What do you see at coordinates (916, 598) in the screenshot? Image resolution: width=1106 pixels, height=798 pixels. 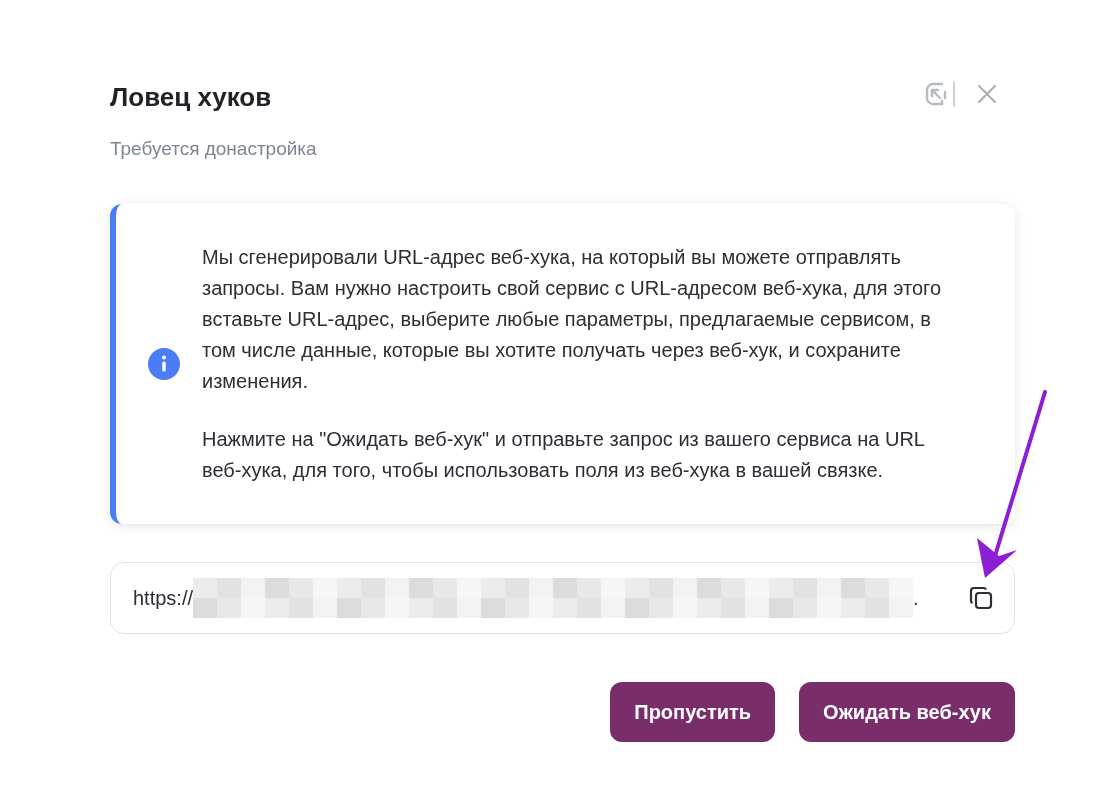 I see `url-suffix: .` at bounding box center [916, 598].